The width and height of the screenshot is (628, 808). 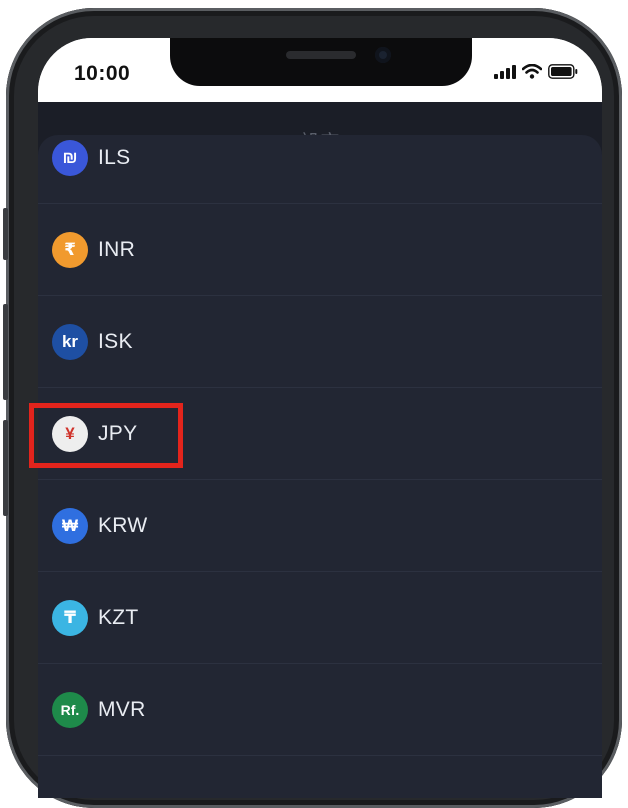 I want to click on krona-icon: kr, so click(x=70, y=342).